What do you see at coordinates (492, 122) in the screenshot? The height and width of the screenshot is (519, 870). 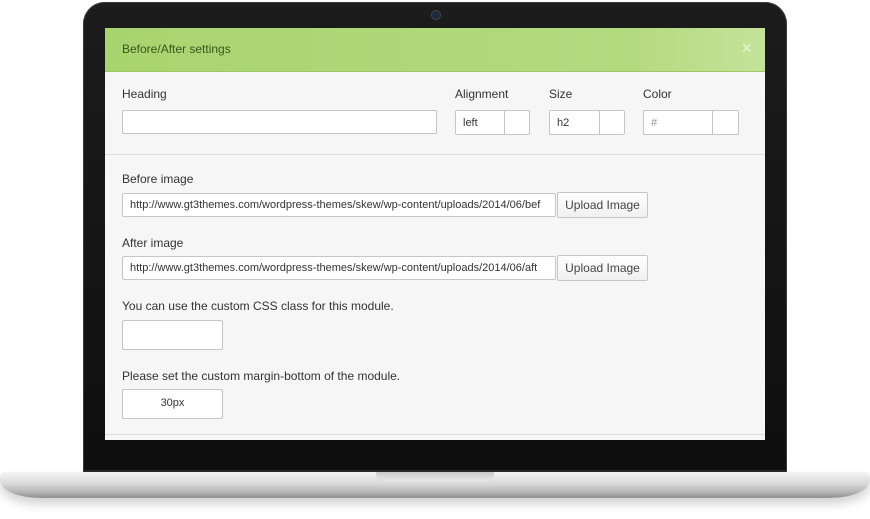 I see `alignment-select: left` at bounding box center [492, 122].